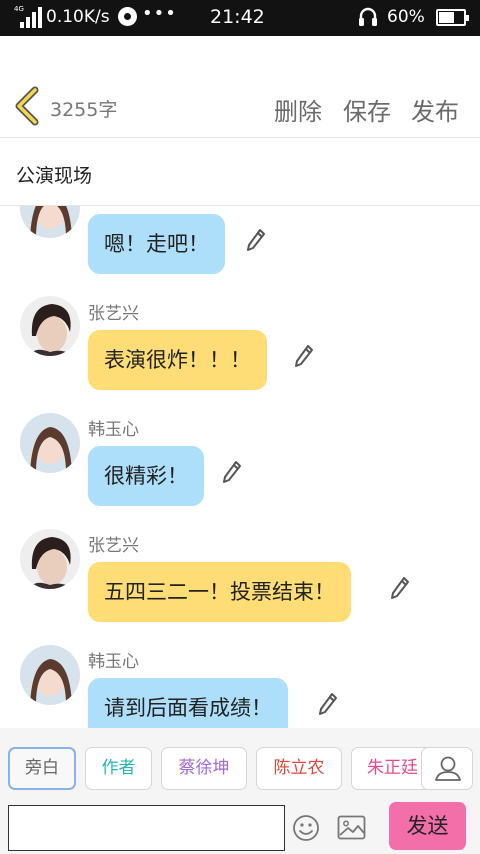  What do you see at coordinates (118, 768) in the screenshot?
I see `role-tab-author: 作者` at bounding box center [118, 768].